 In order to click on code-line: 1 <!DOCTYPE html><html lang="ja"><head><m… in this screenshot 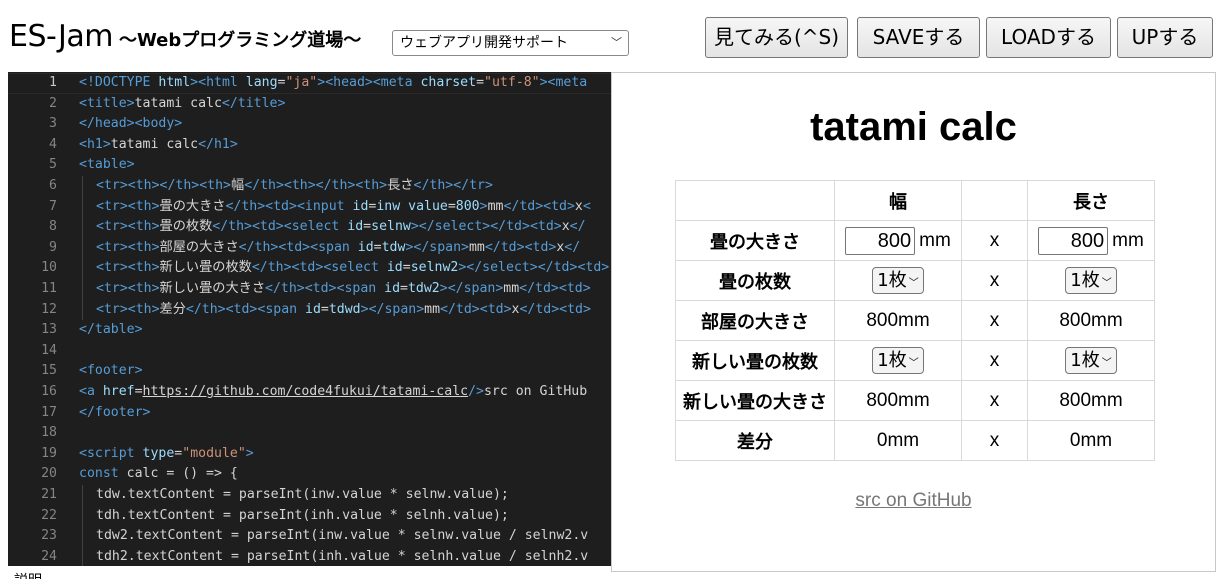, I will do `click(309, 83)`.